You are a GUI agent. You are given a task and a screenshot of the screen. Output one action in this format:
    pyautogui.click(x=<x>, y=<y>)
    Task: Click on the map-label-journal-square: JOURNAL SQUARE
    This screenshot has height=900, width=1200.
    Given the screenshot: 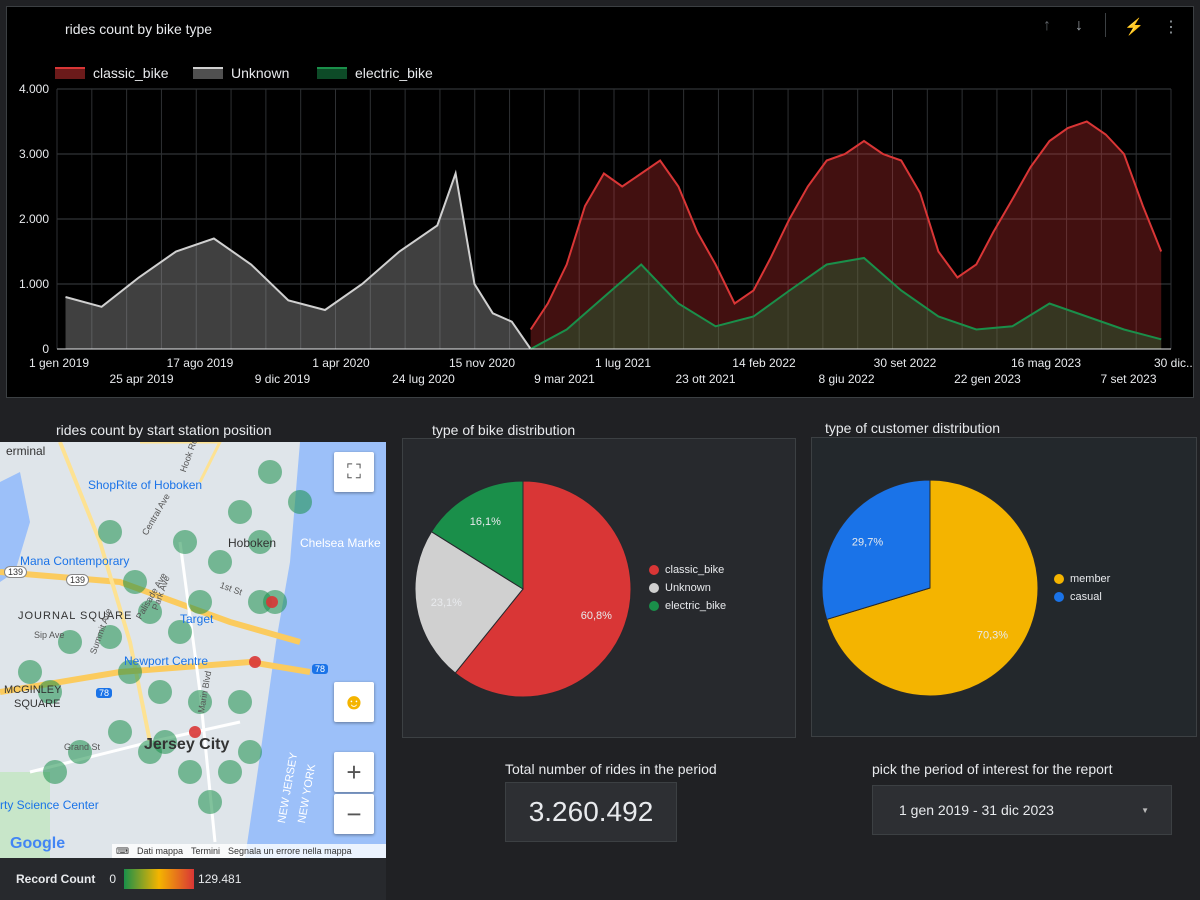 What is the action you would take?
    pyautogui.click(x=75, y=616)
    